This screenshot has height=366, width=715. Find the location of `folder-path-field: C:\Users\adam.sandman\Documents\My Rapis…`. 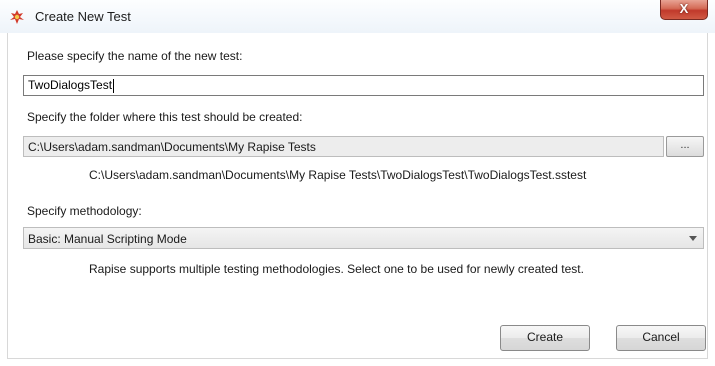

folder-path-field: C:\Users\adam.sandman\Documents\My Rapis… is located at coordinates (343, 146).